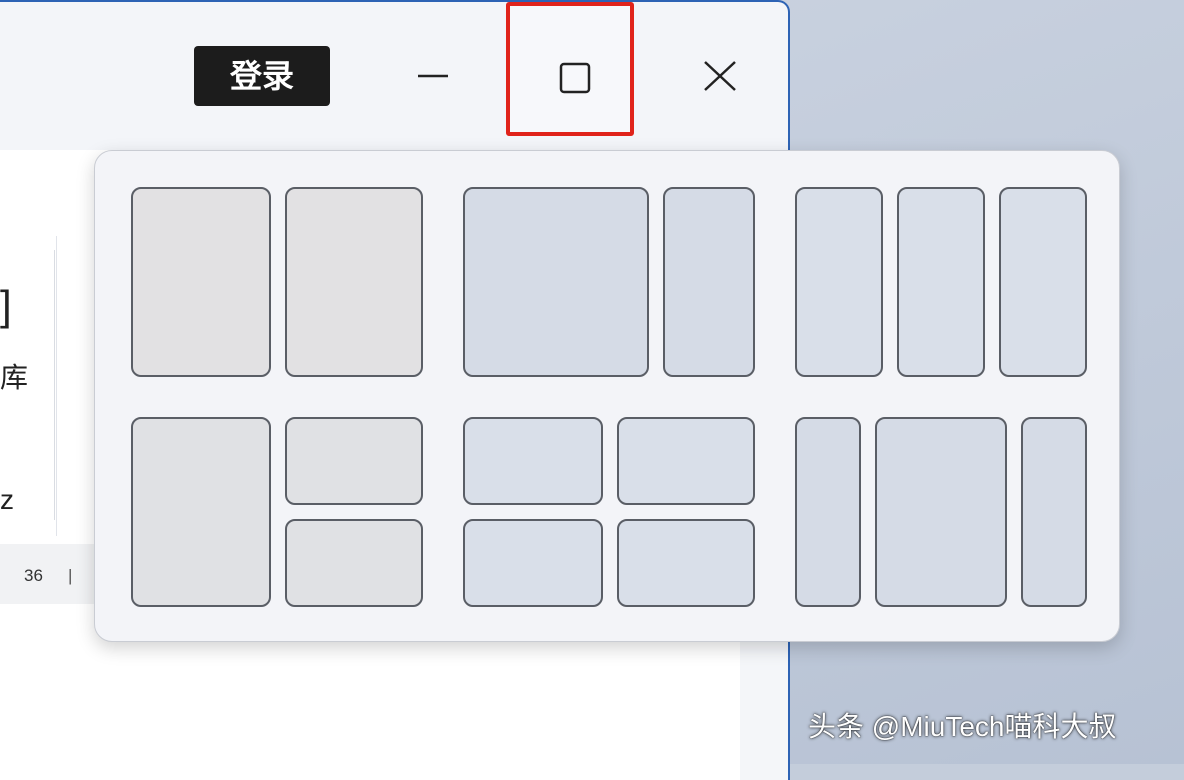 This screenshot has width=1184, height=780. What do you see at coordinates (7, 499) in the screenshot?
I see `sidebar-glyph-low: z` at bounding box center [7, 499].